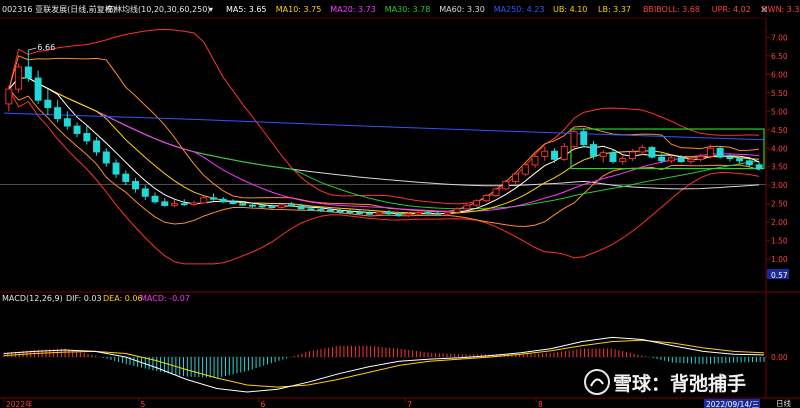 The image size is (800, 408). What do you see at coordinates (165, 298) in the screenshot?
I see `macd-value: MACD: -0.07` at bounding box center [165, 298].